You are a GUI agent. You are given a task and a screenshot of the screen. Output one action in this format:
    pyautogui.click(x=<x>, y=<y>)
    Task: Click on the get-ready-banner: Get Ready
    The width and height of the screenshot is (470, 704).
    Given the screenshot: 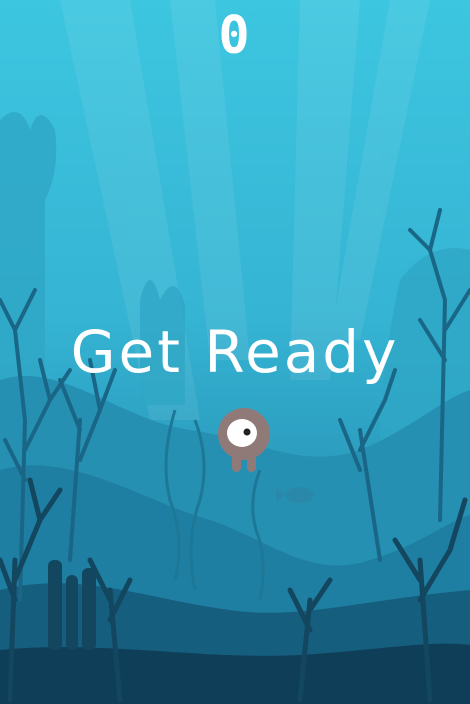 What is the action you would take?
    pyautogui.click(x=235, y=352)
    